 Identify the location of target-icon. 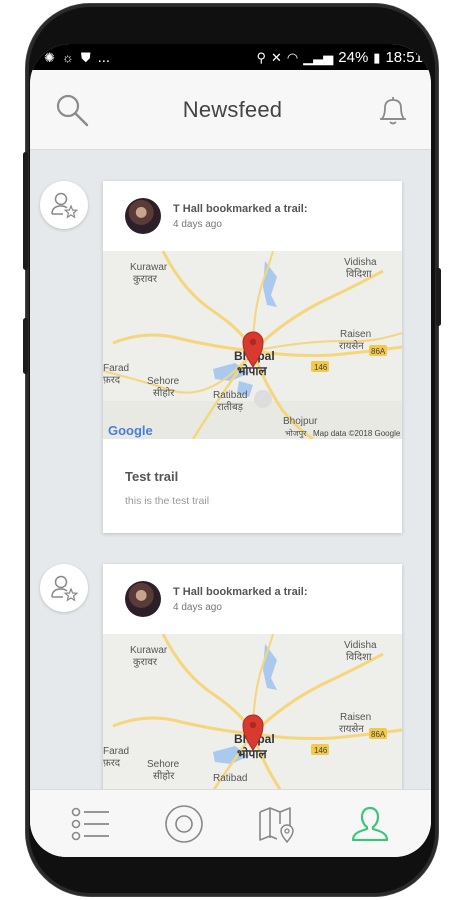
(184, 823).